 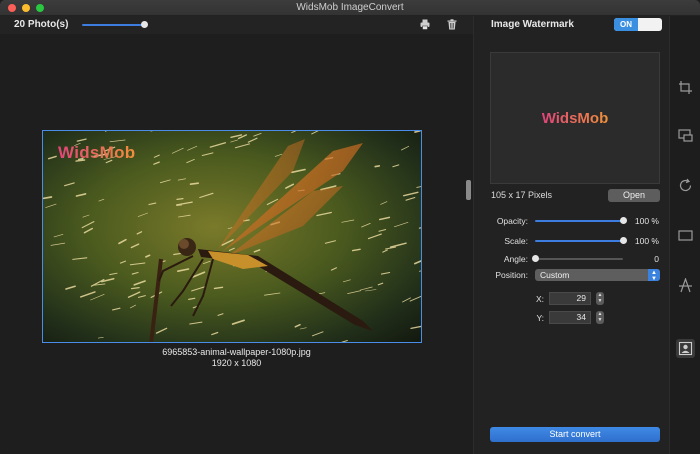 What do you see at coordinates (516, 241) in the screenshot?
I see `scale-label: Scale:` at bounding box center [516, 241].